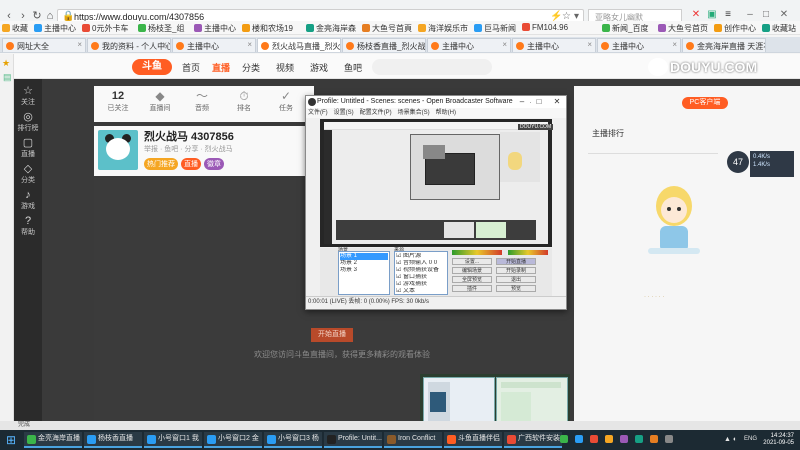 The height and width of the screenshot is (450, 800). Describe the element at coordinates (533, 440) in the screenshot. I see `taskbar-app: 广西软件安装` at that location.